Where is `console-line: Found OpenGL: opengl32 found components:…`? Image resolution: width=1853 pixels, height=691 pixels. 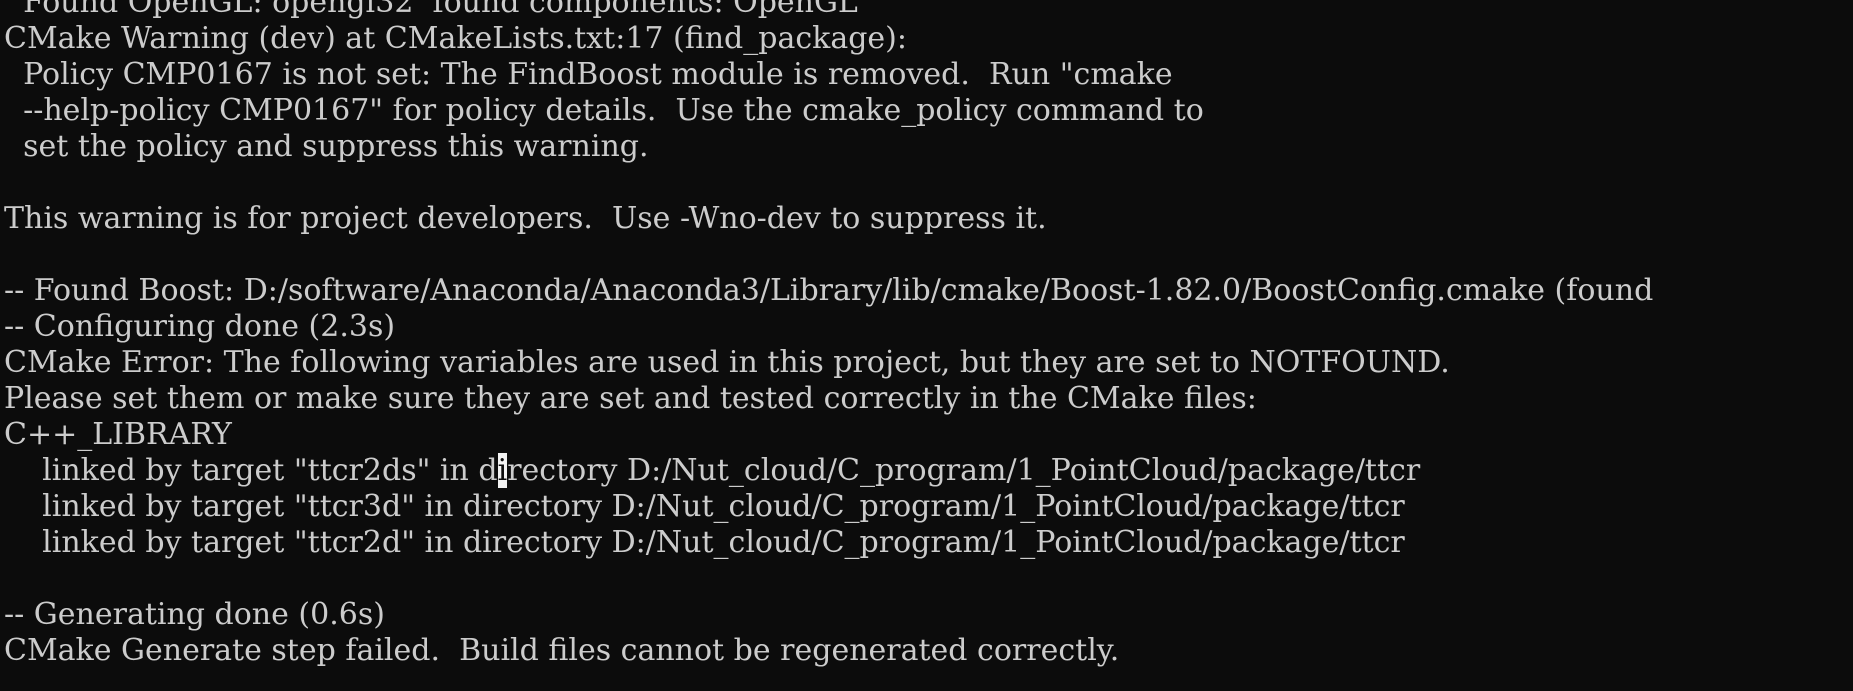
console-line: Found OpenGL: opengl32 found components:… is located at coordinates (431, 10).